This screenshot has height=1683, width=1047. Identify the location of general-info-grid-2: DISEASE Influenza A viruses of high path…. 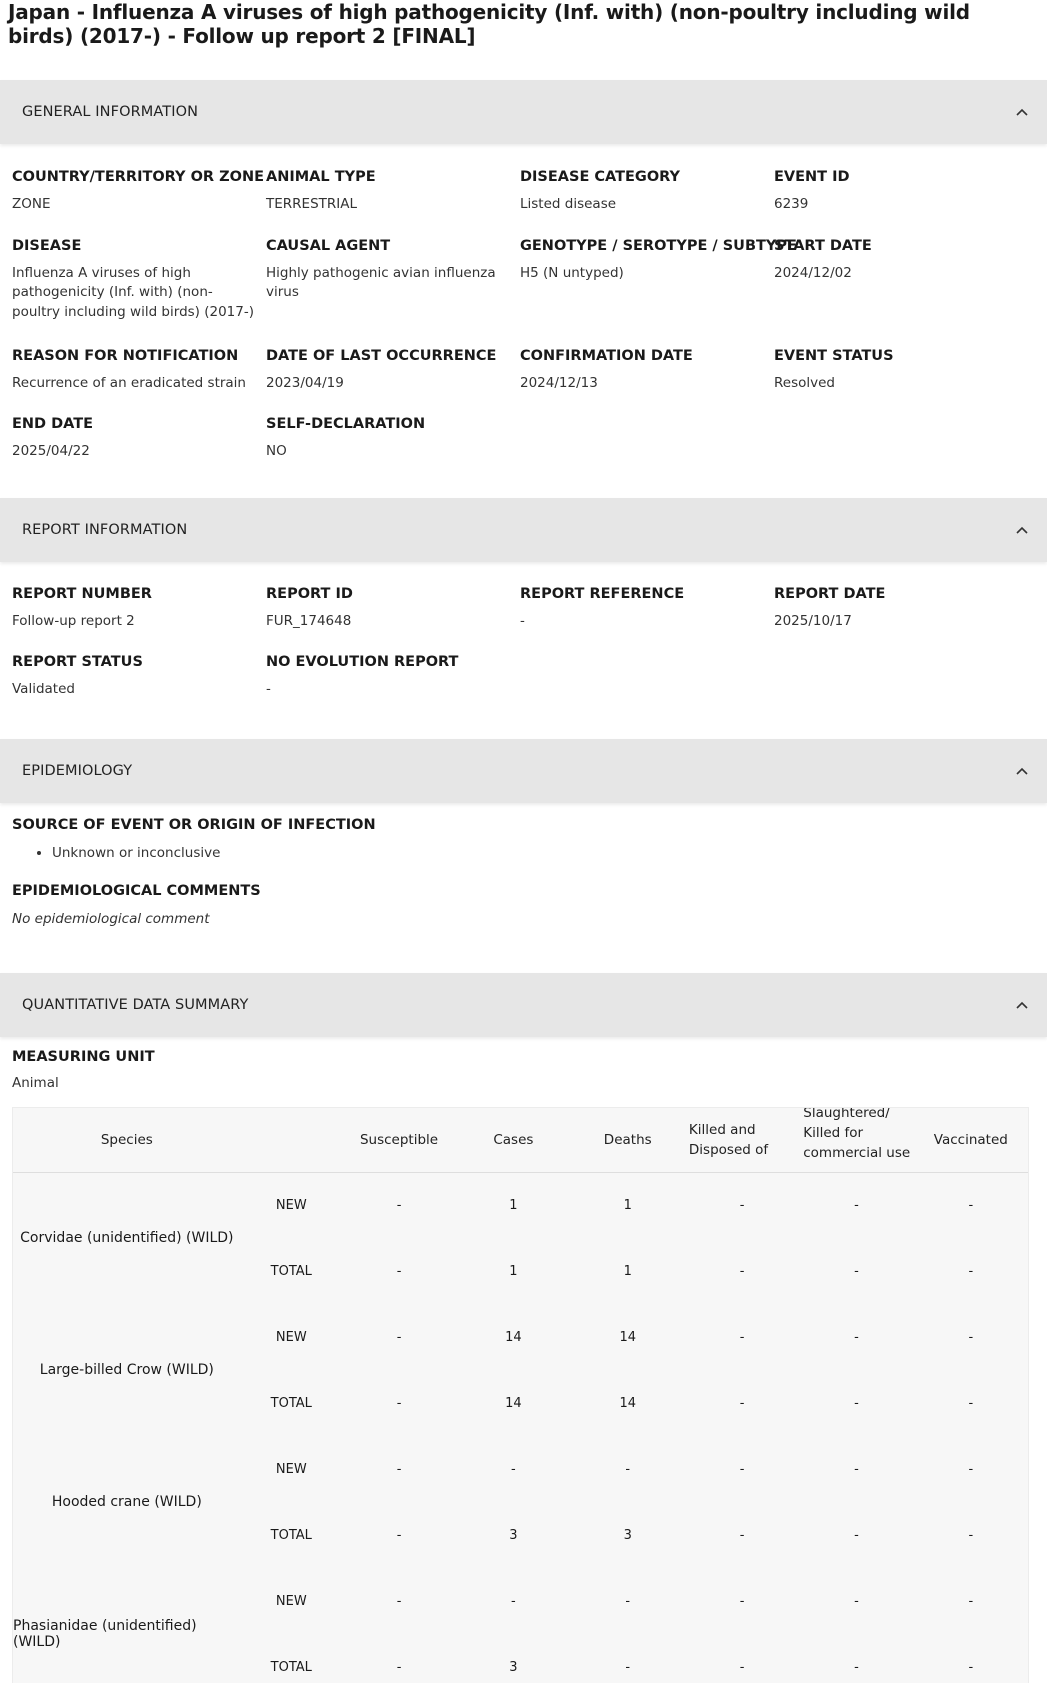
(523, 279).